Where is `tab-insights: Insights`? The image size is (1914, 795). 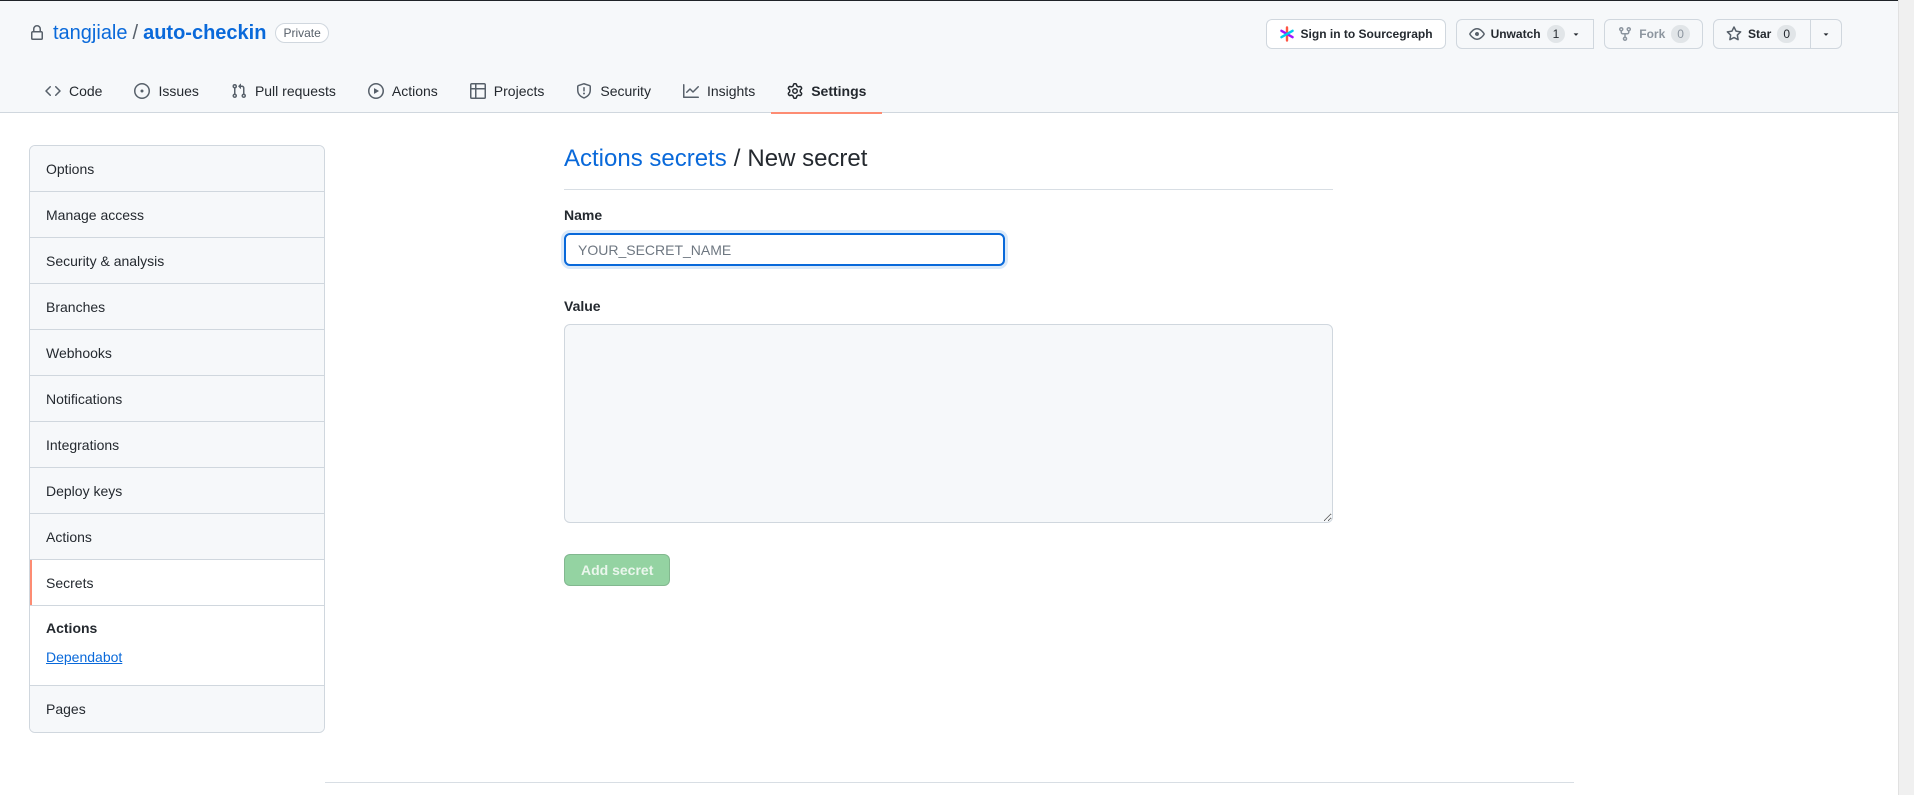 tab-insights: Insights is located at coordinates (719, 91).